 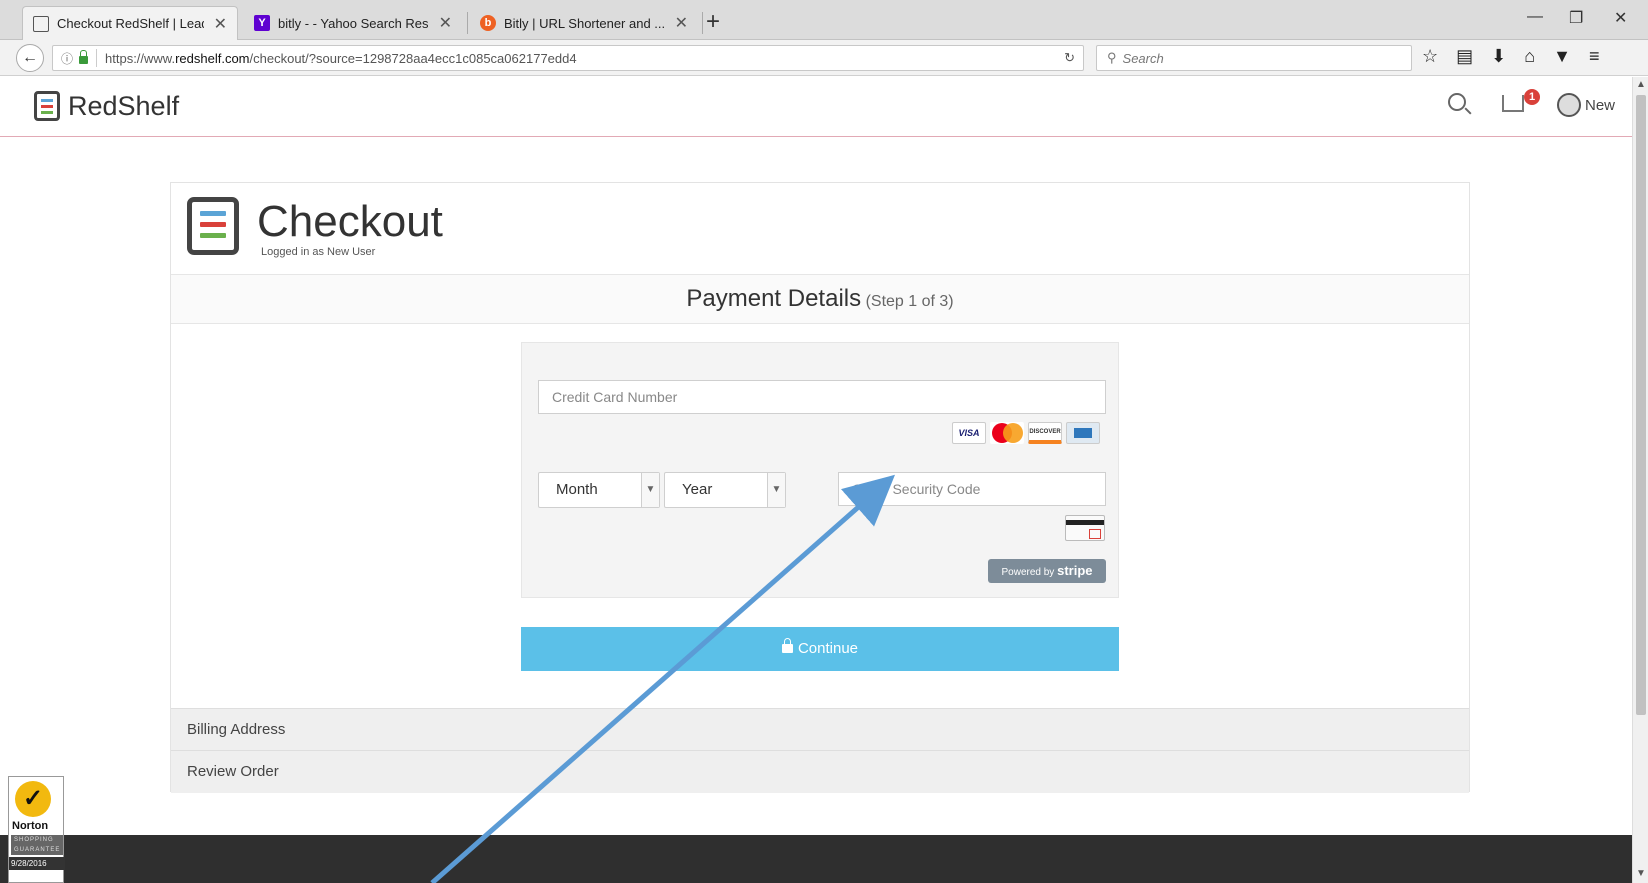 What do you see at coordinates (1007, 433) in the screenshot?
I see `mastercard-icon` at bounding box center [1007, 433].